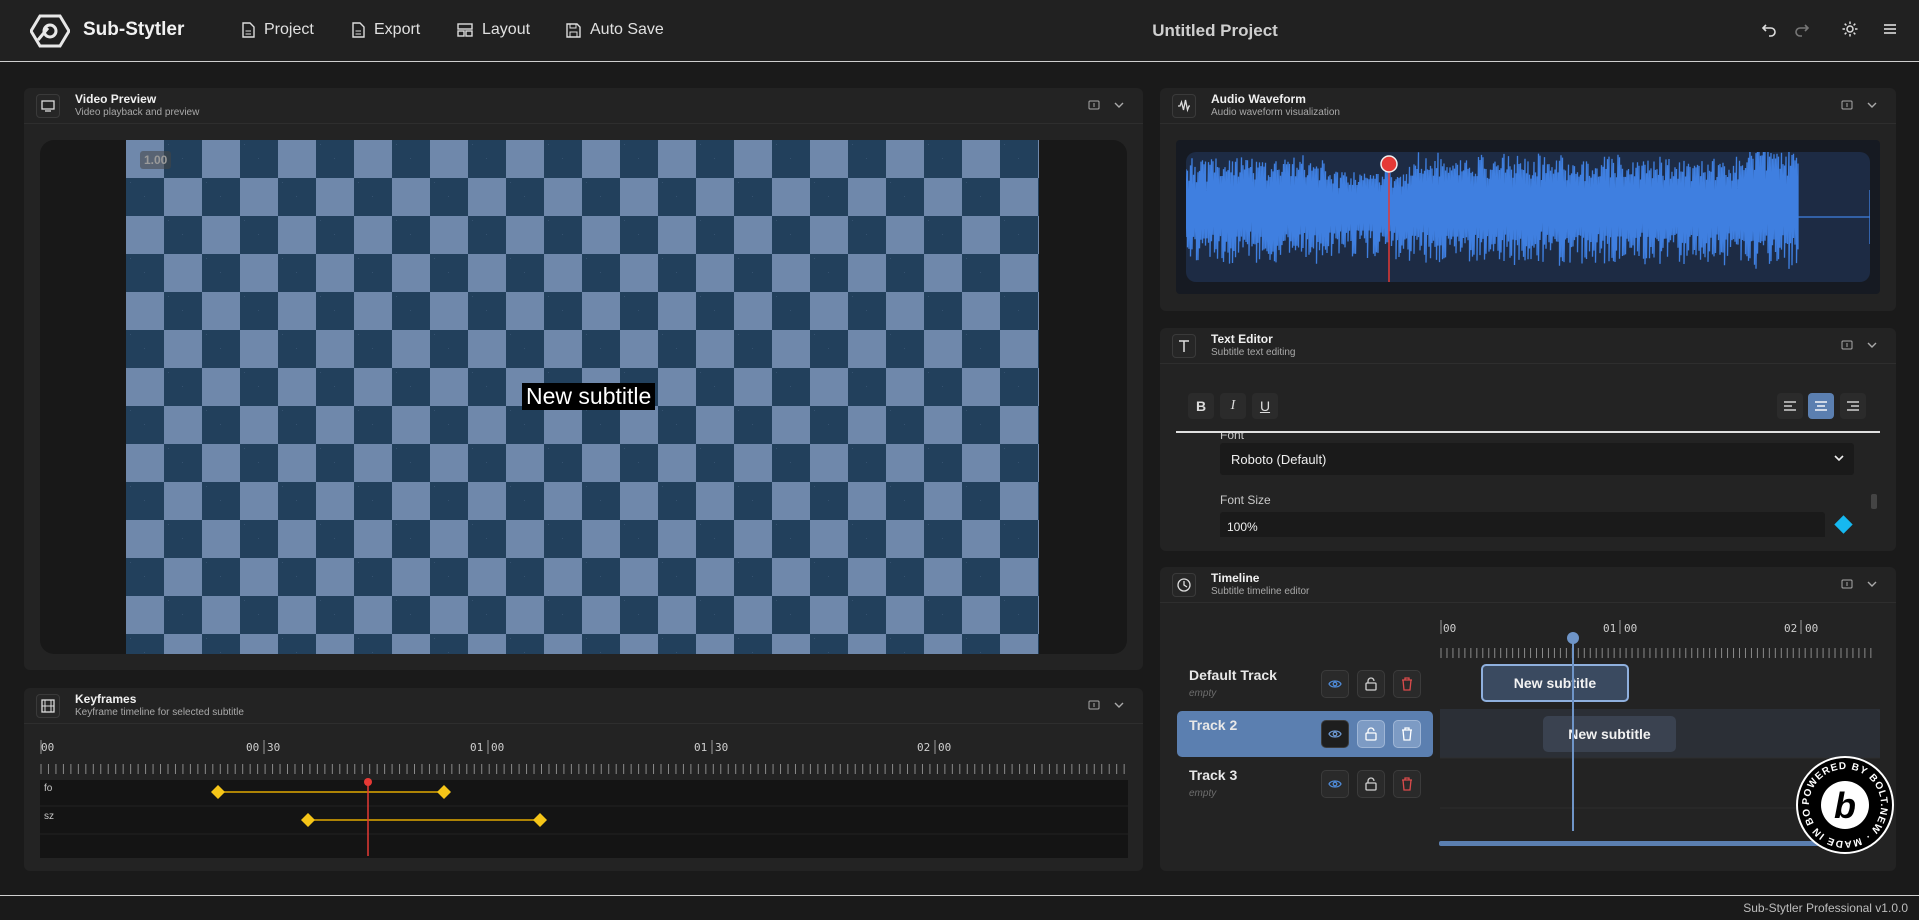 The image size is (1919, 920). I want to click on panel-title: Audio Waveform, so click(1258, 99).